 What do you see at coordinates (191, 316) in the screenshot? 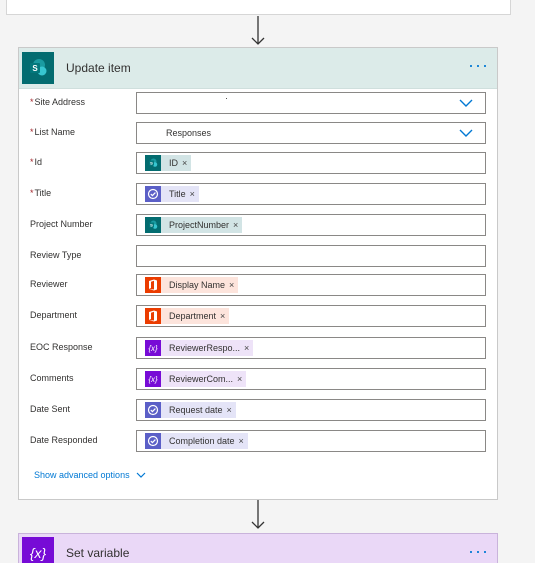
I see `token-label: Department` at bounding box center [191, 316].